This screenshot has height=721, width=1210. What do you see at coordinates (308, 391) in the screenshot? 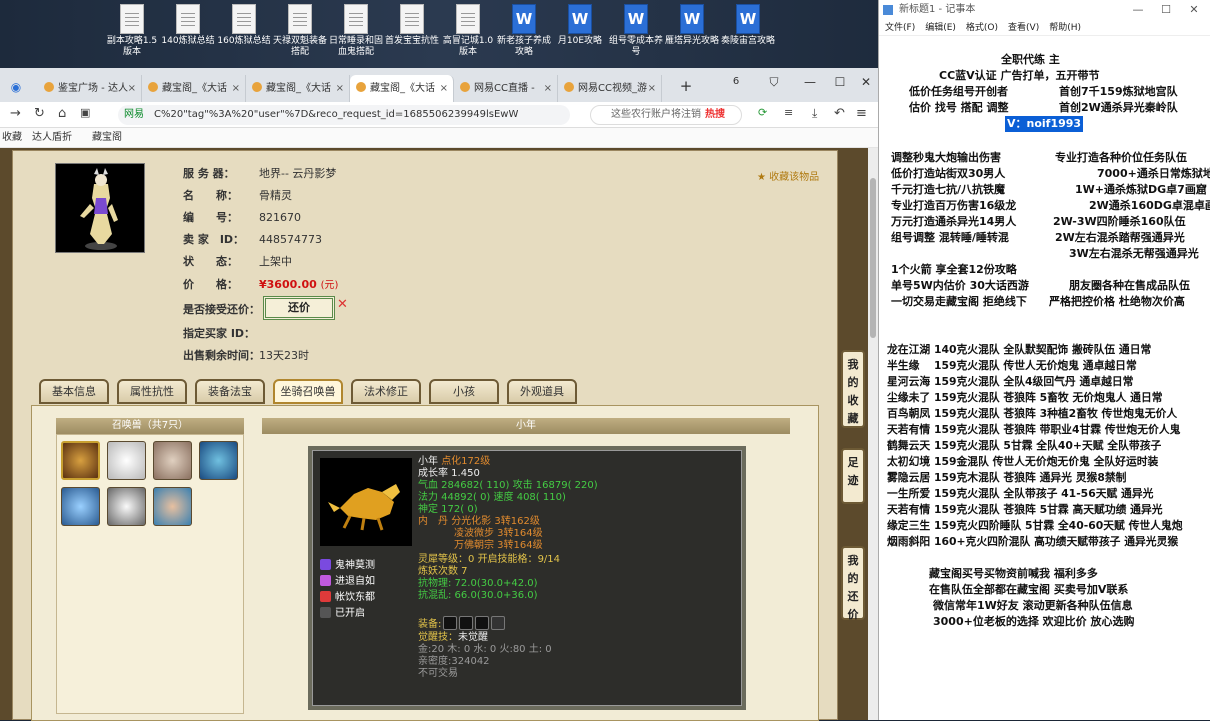
I see `game-tab: 坐骑召唤兽` at bounding box center [308, 391].